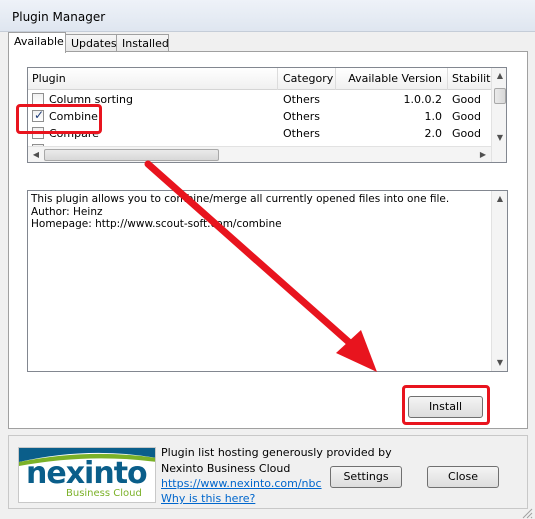 Image resolution: width=535 pixels, height=519 pixels. What do you see at coordinates (208, 498) in the screenshot?
I see `why-here-link: Why is this here?` at bounding box center [208, 498].